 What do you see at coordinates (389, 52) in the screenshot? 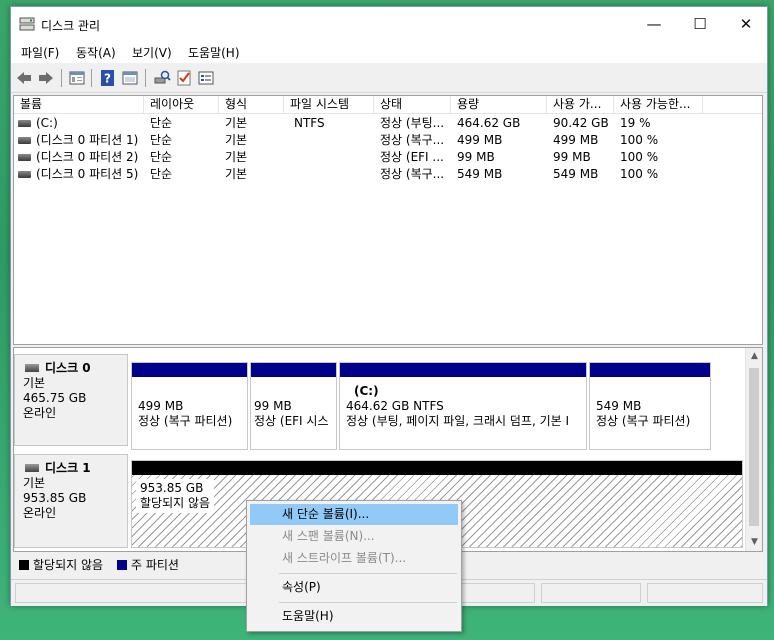
I see `menu-bar: 파일(F) 동작(A) 보기(V) 도움말(H)` at bounding box center [389, 52].